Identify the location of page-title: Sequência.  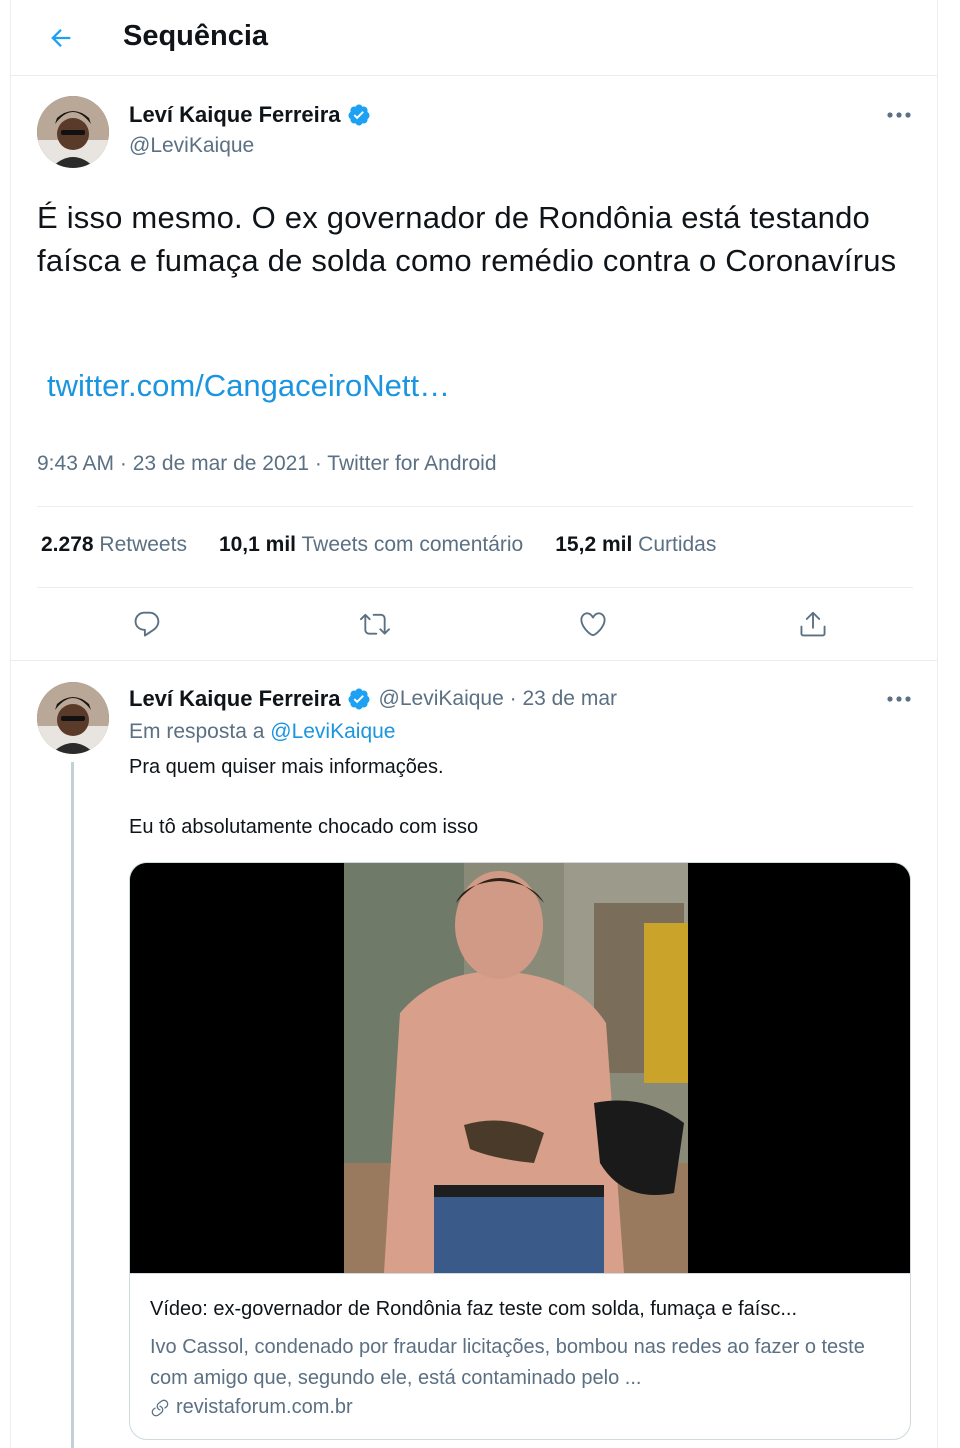
(196, 36).